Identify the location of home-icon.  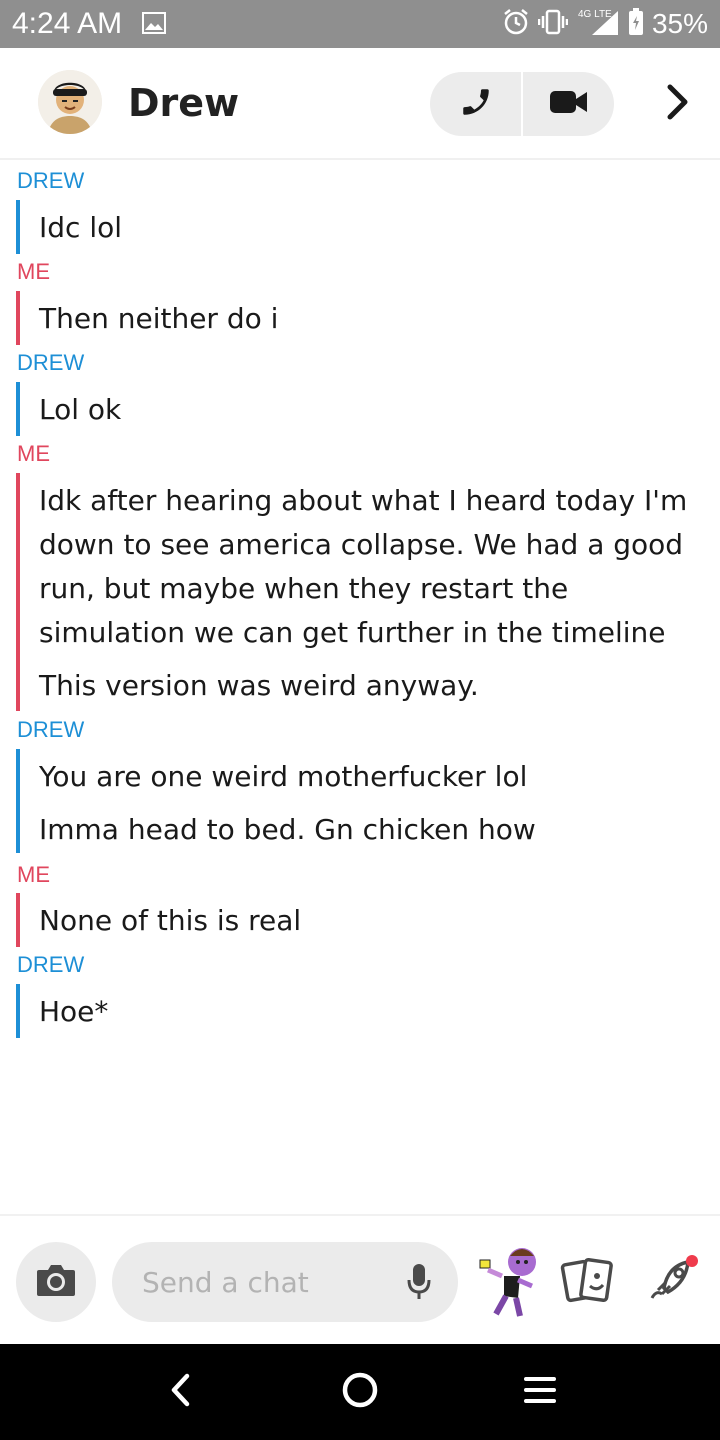
(360, 1392).